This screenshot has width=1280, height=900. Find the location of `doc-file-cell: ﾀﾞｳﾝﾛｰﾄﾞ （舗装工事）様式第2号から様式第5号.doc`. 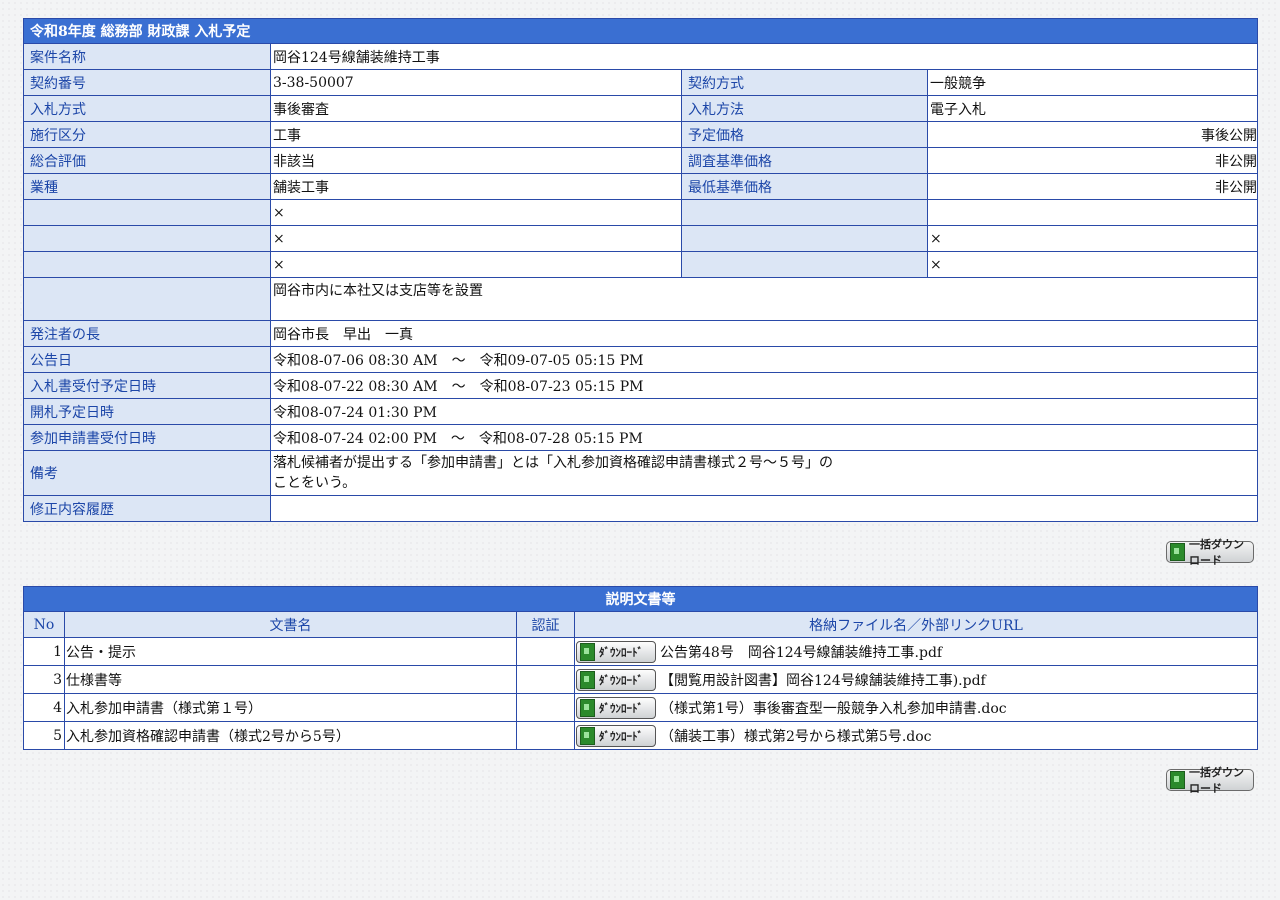

doc-file-cell: ﾀﾞｳﾝﾛｰﾄﾞ （舗装工事）様式第2号から様式第5号.doc is located at coordinates (916, 735).